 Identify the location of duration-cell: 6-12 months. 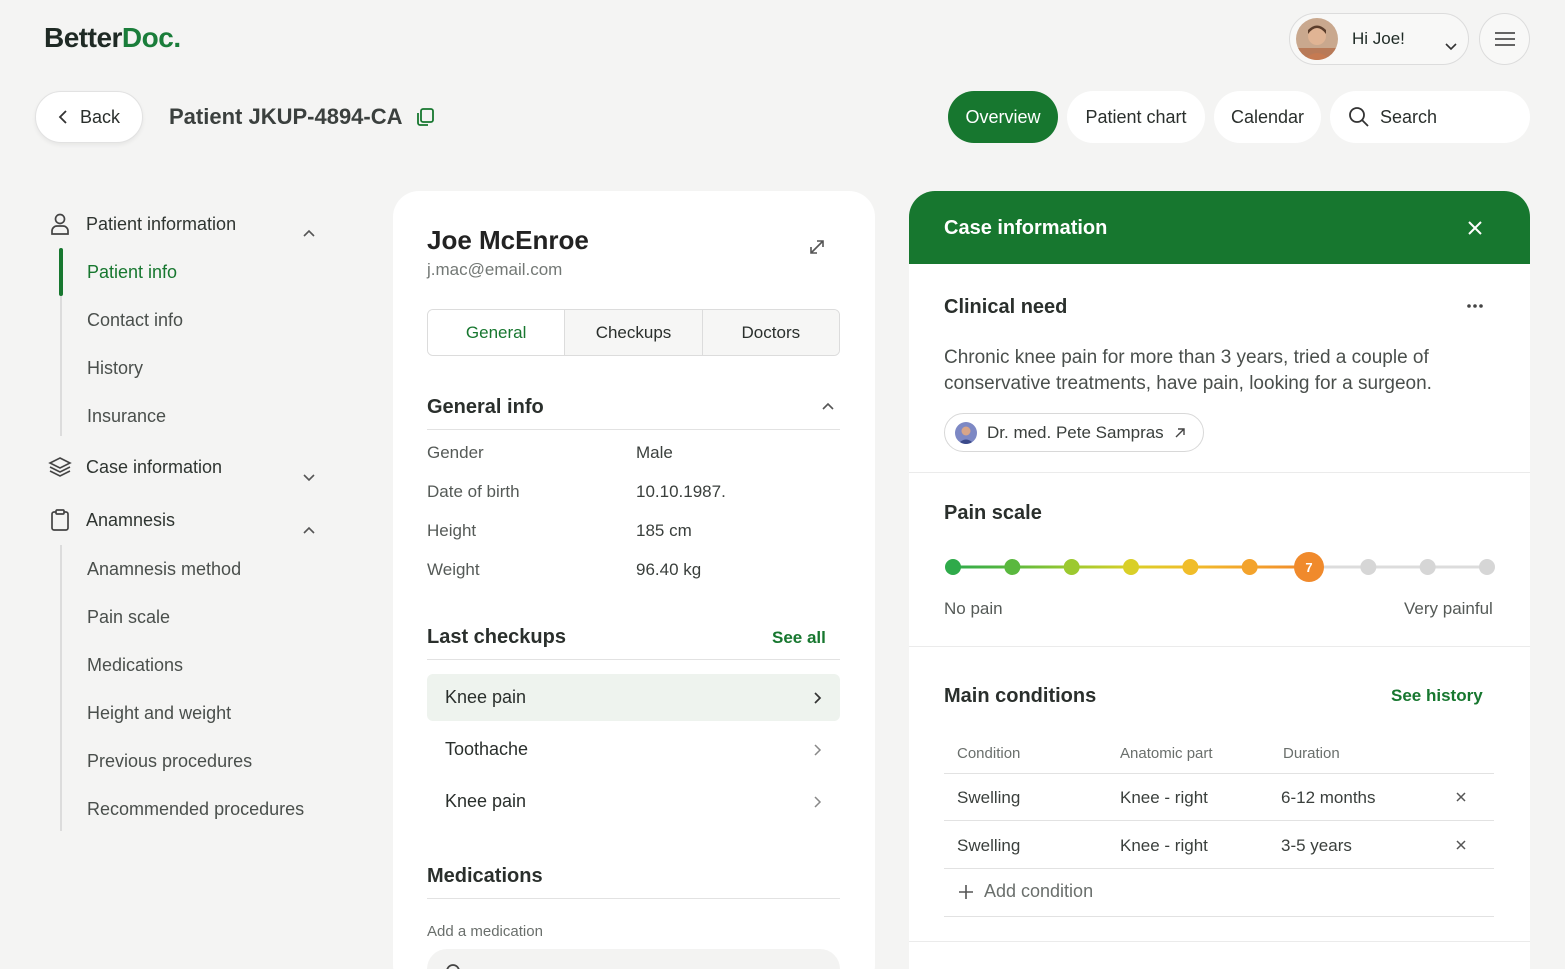
(1328, 797).